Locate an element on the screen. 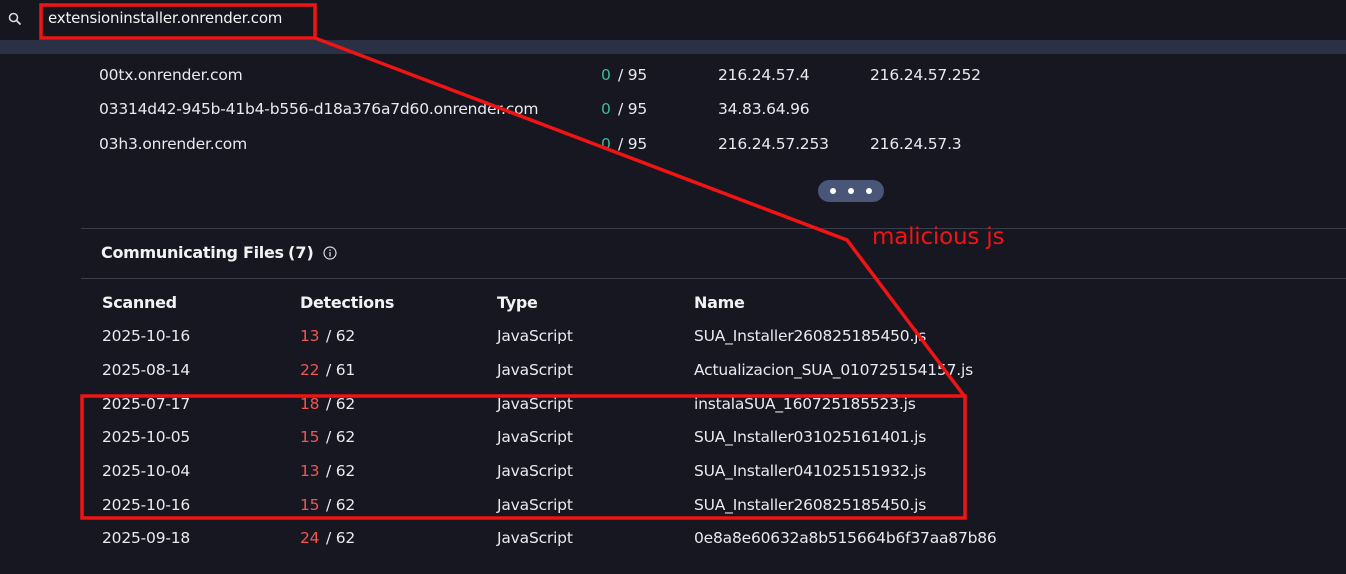  column-header-detections: Detections is located at coordinates (347, 302).